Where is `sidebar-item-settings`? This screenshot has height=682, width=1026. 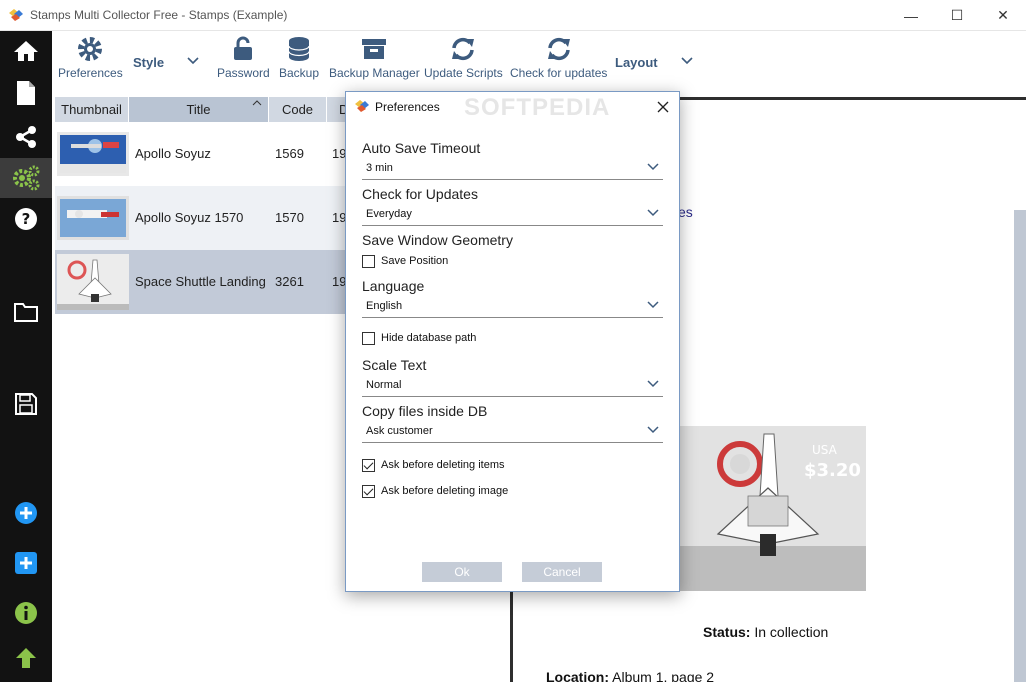
sidebar-item-settings is located at coordinates (26, 178).